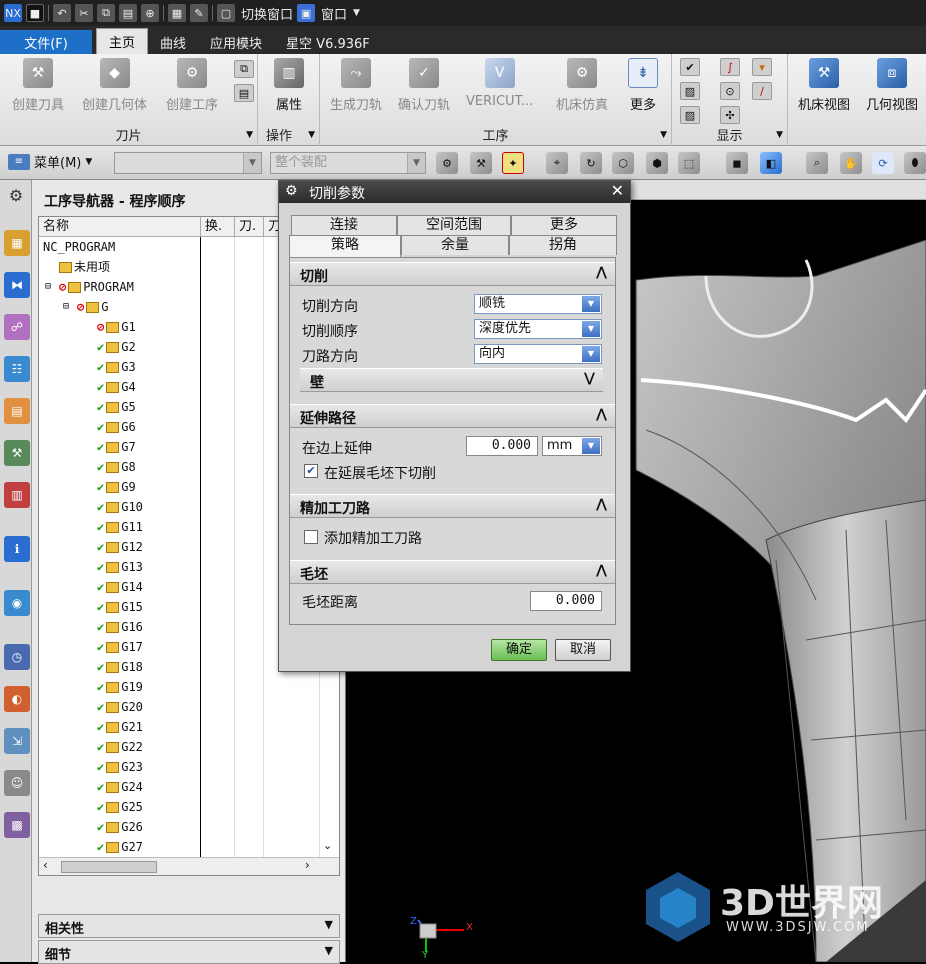 This screenshot has height=964, width=926. Describe the element at coordinates (13, 13) in the screenshot. I see `nx-logo-icon: NX` at that location.